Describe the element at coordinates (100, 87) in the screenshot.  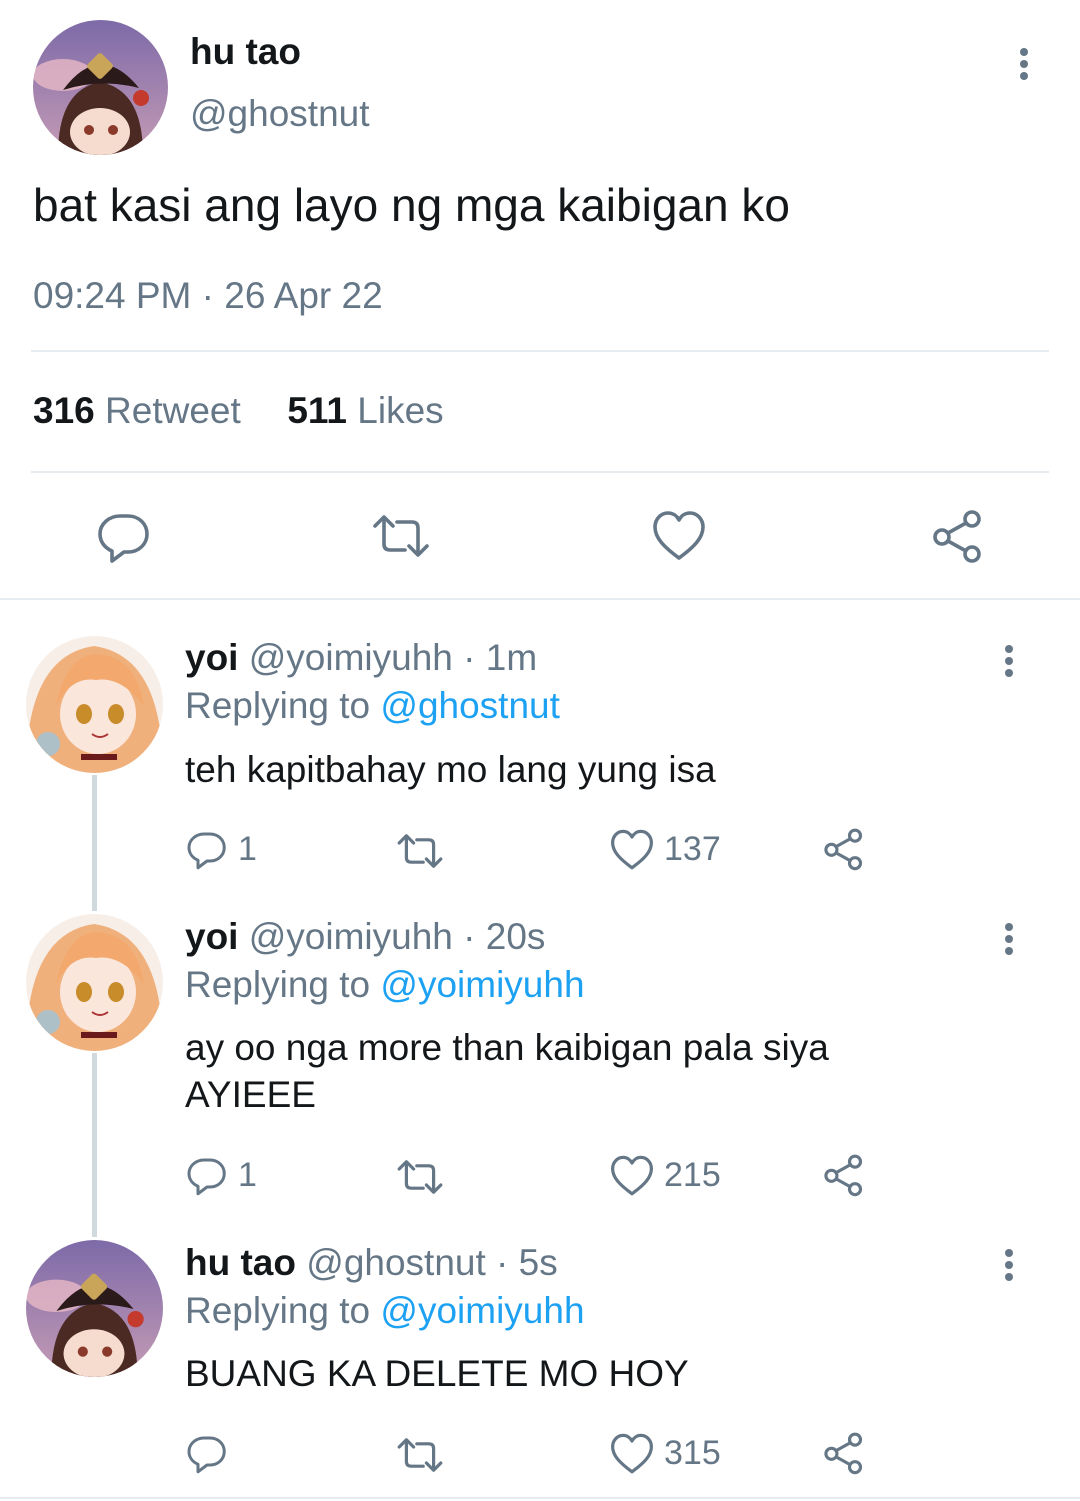
I see `author-avatar` at that location.